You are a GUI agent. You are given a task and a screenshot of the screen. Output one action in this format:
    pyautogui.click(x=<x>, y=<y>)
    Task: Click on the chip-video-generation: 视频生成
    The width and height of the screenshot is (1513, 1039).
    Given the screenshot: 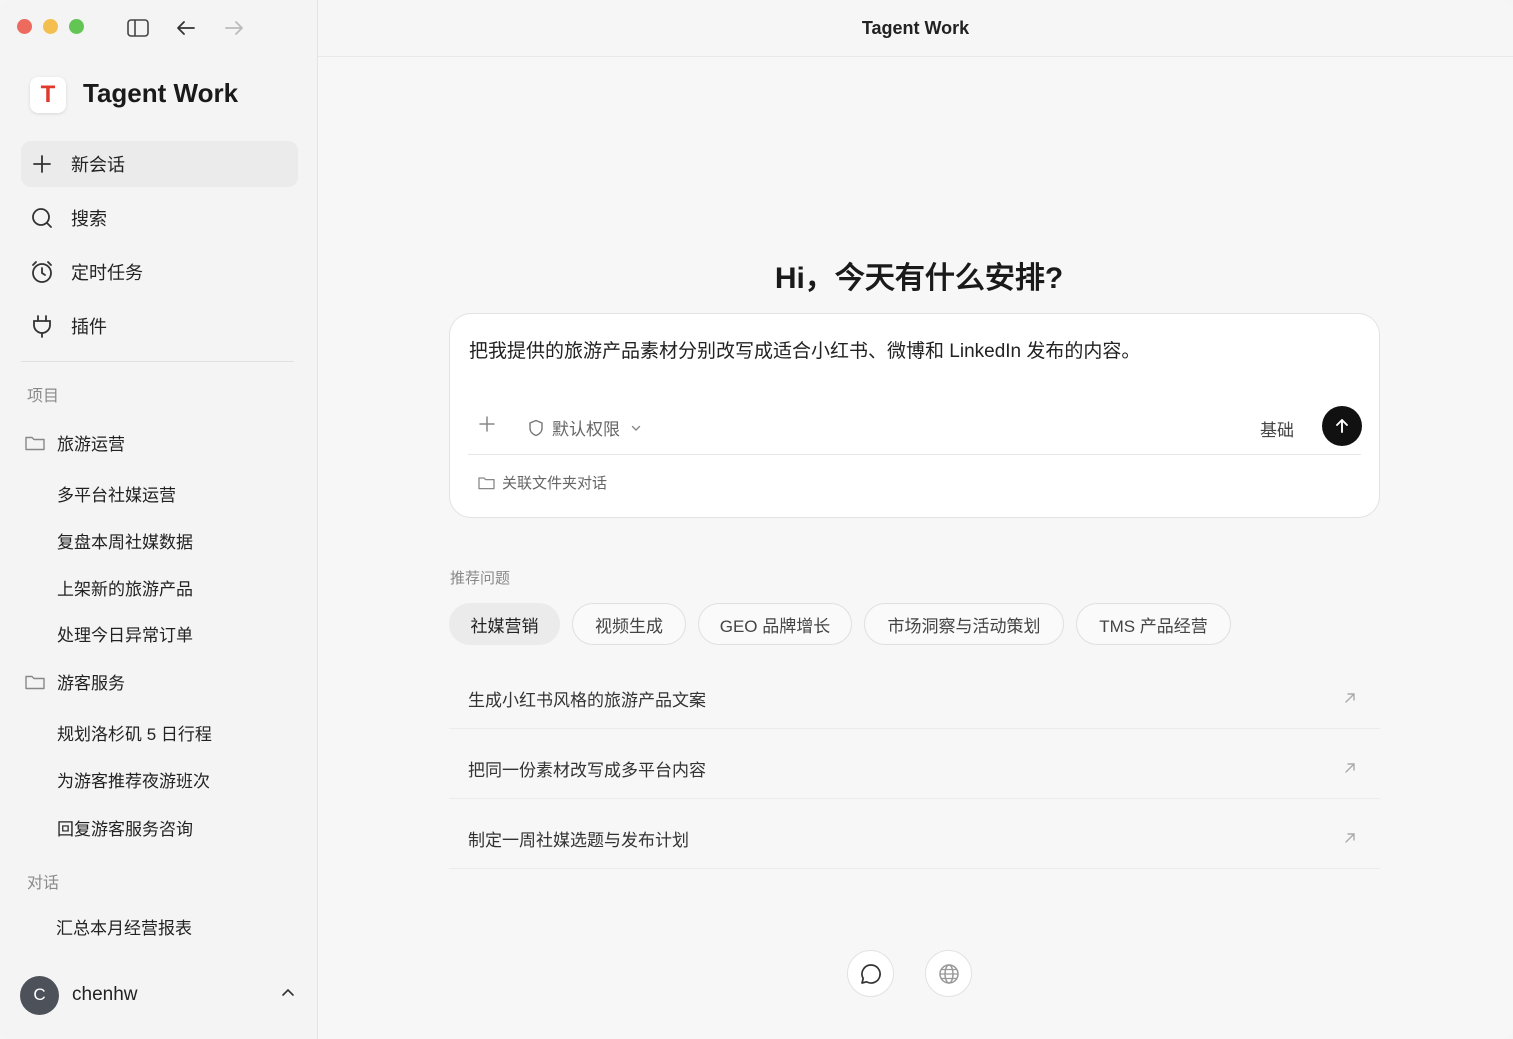 What is the action you would take?
    pyautogui.click(x=629, y=624)
    